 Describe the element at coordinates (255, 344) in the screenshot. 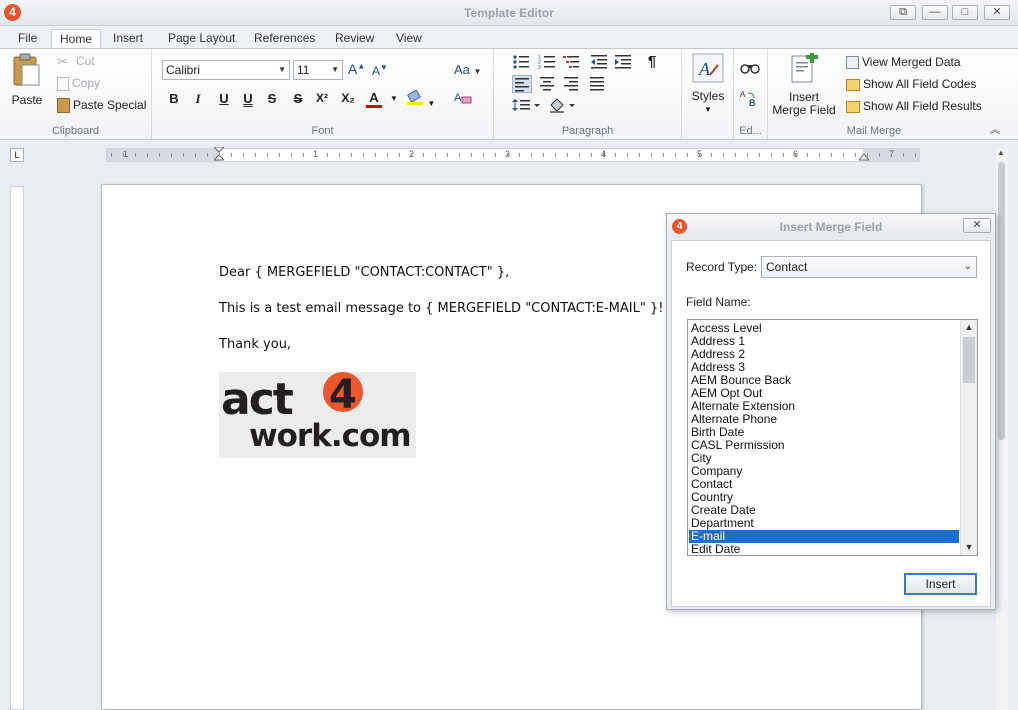

I see `document-line-closing: Thank you,` at that location.